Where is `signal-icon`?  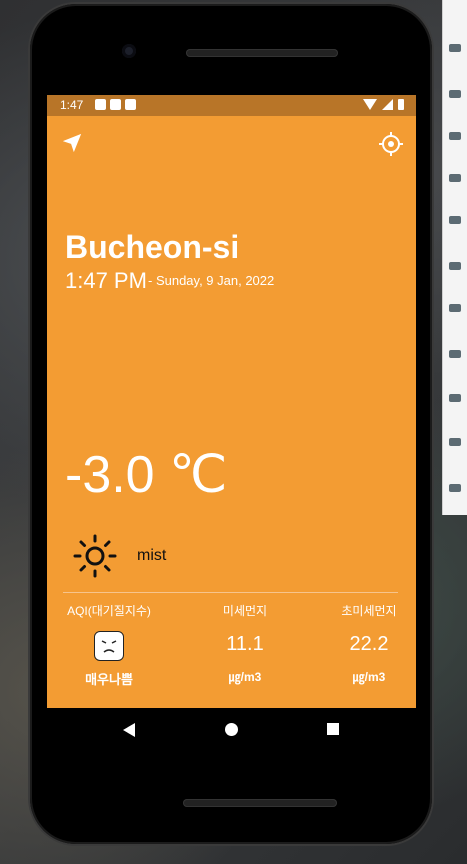
signal-icon is located at coordinates (387, 104).